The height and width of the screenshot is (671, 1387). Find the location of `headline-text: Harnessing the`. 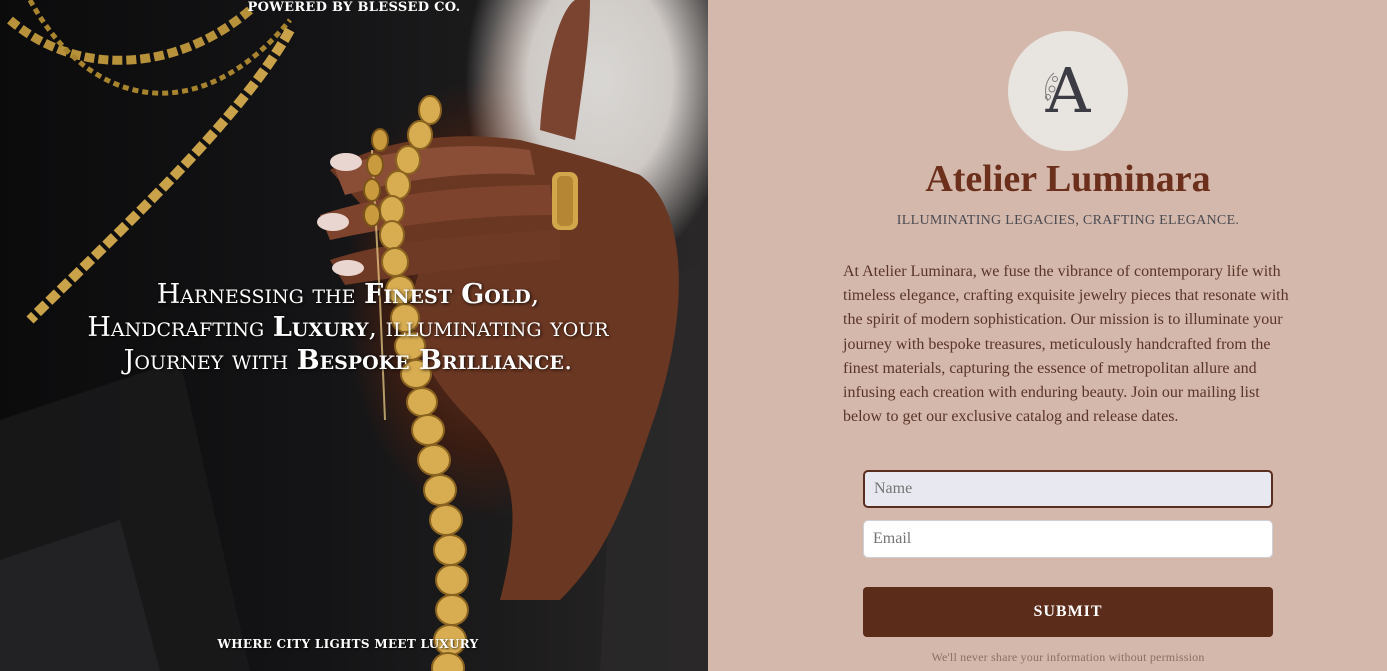

headline-text: Harnessing the is located at coordinates (260, 294).